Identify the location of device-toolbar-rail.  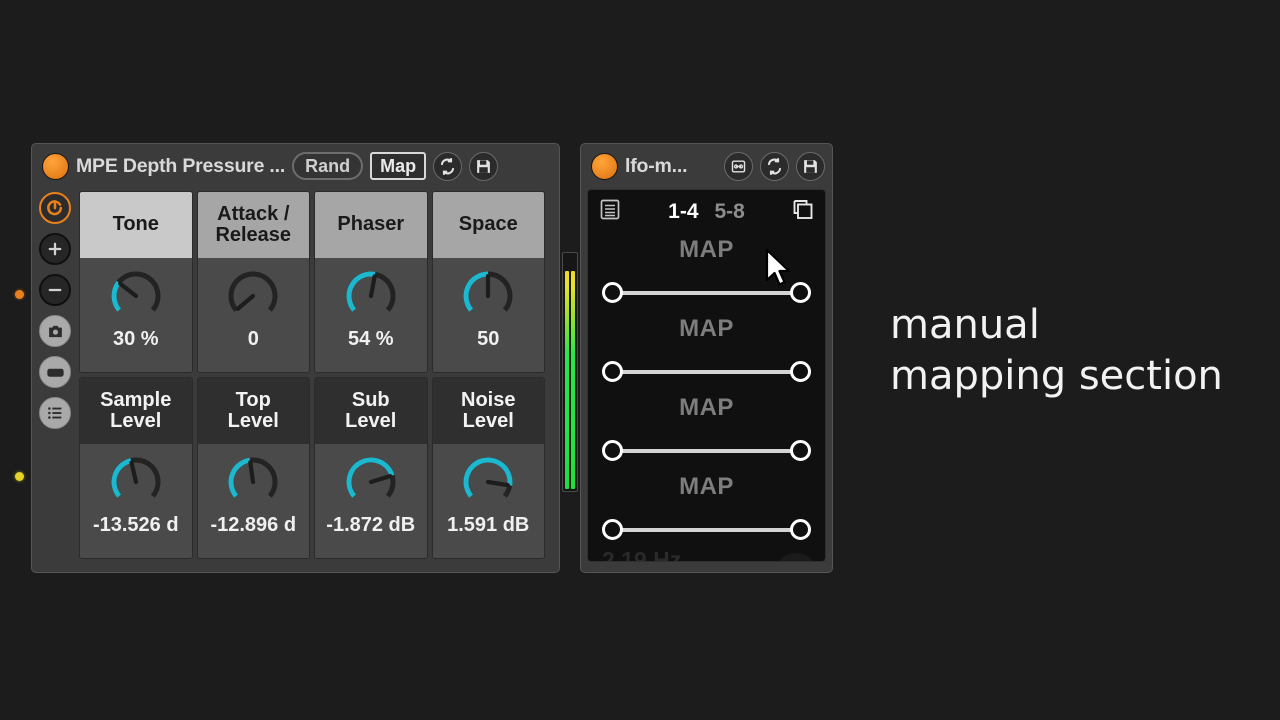
(55, 380).